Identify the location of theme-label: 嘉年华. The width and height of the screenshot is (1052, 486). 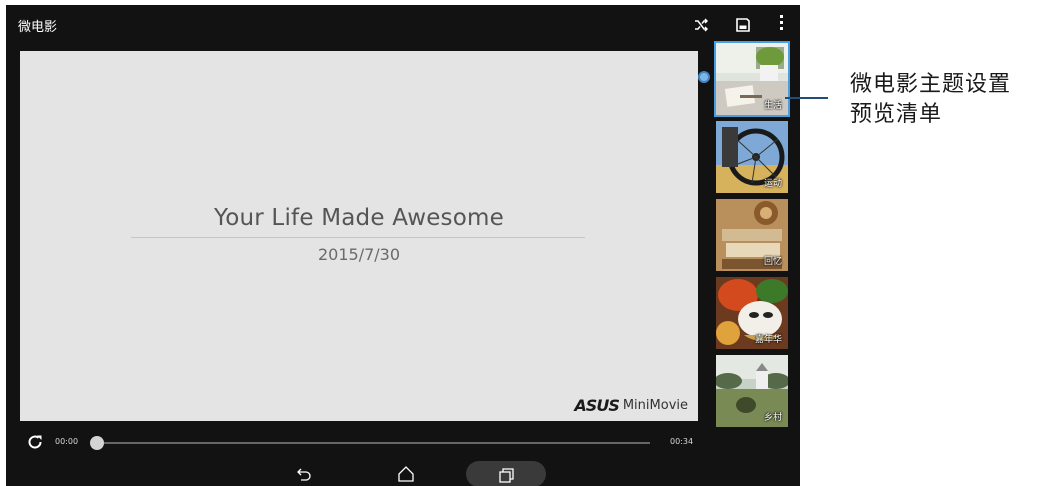
(768, 340).